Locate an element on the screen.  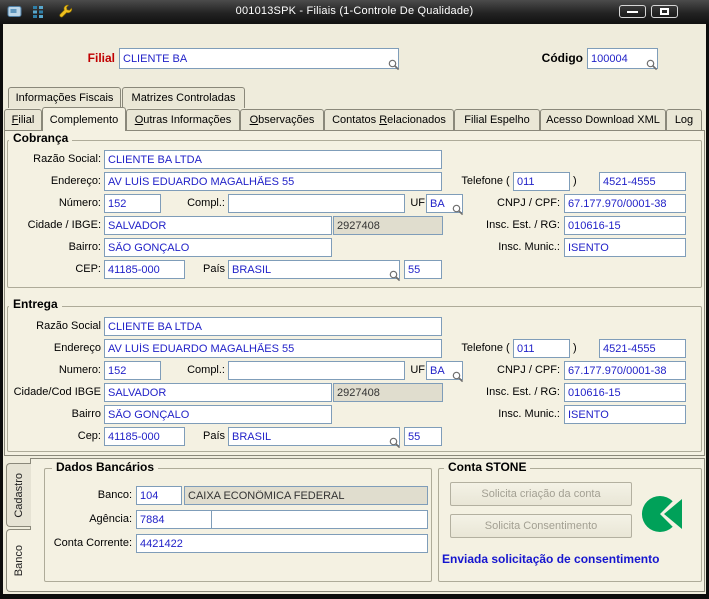
entrega-uf-label: UF is located at coordinates (417, 370).